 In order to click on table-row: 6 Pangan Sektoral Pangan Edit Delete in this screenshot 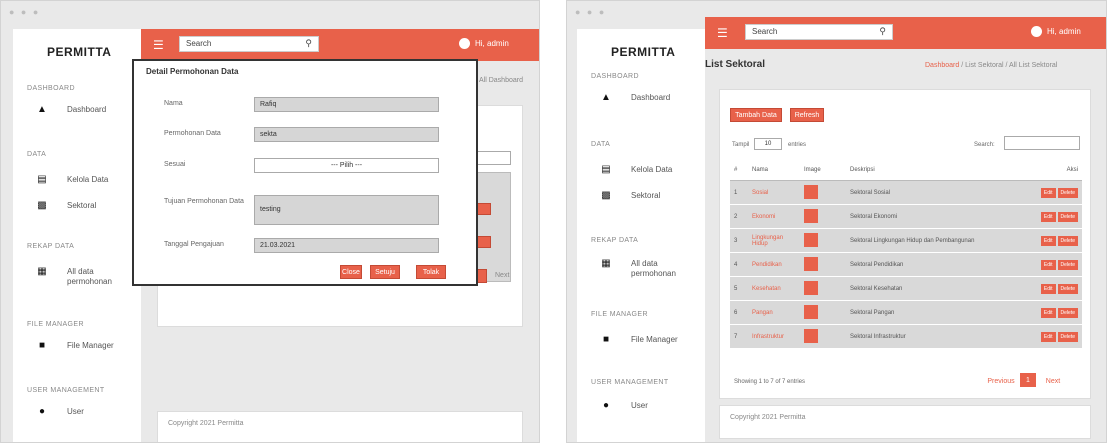, I will do `click(906, 312)`.